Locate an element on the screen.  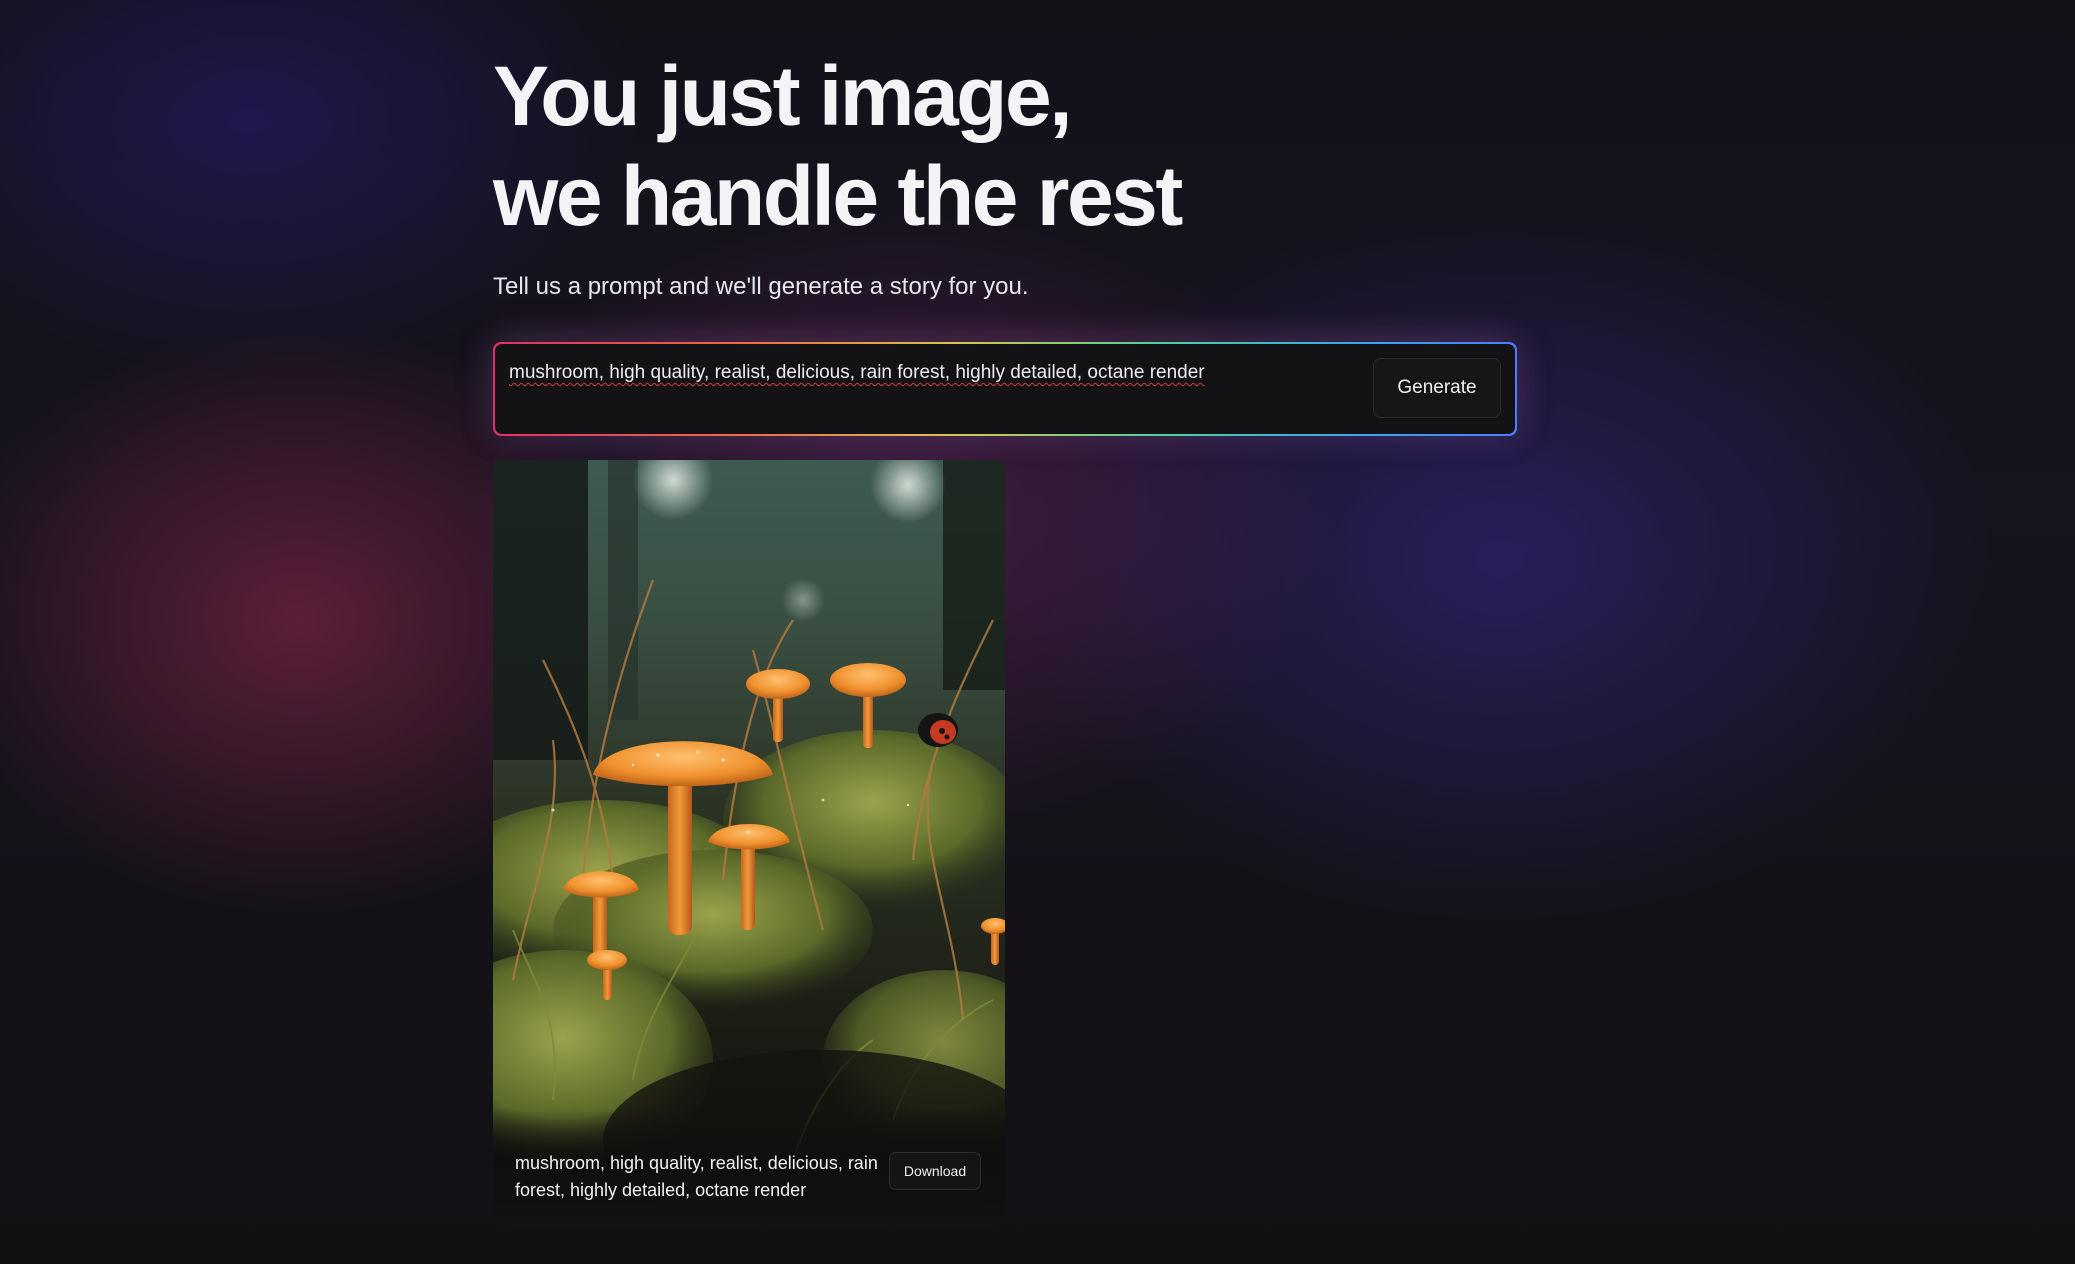
download-button: Download is located at coordinates (935, 1171).